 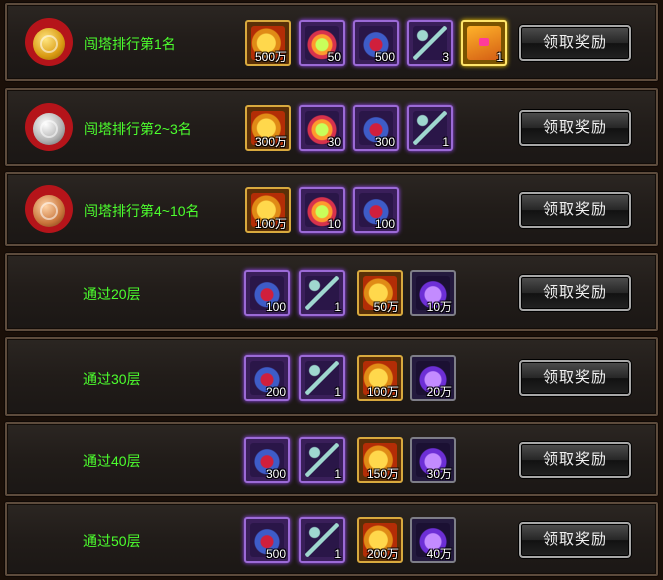 I want to click on reward-item: 30, so click(x=322, y=128).